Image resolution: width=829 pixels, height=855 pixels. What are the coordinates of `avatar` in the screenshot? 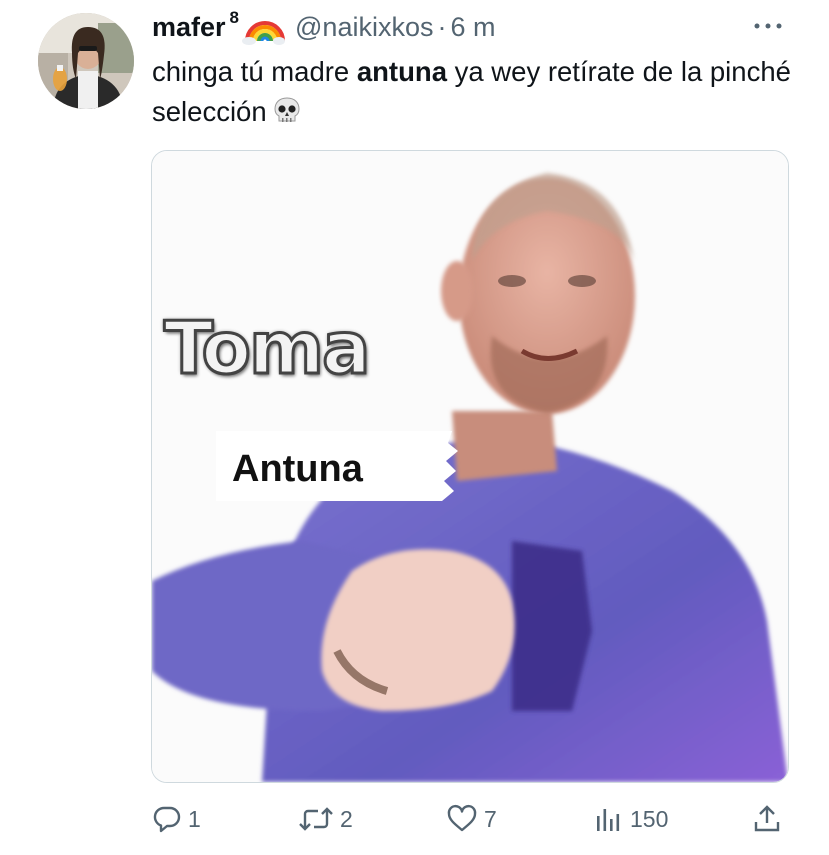 It's located at (86, 61).